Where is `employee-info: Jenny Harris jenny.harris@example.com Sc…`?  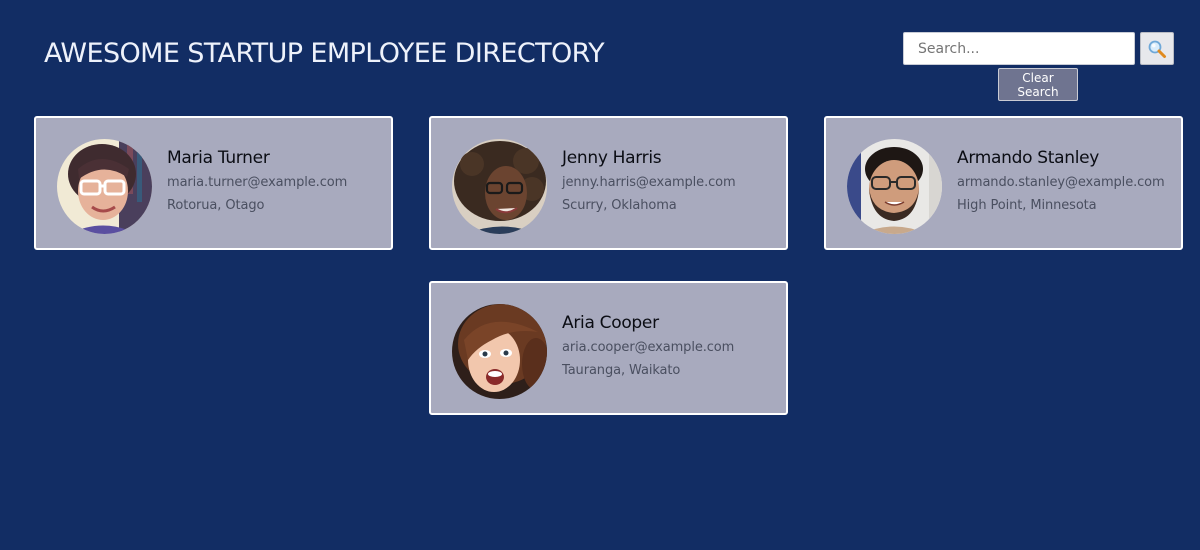
employee-info: Jenny Harris jenny.harris@example.com Sc… is located at coordinates (649, 180).